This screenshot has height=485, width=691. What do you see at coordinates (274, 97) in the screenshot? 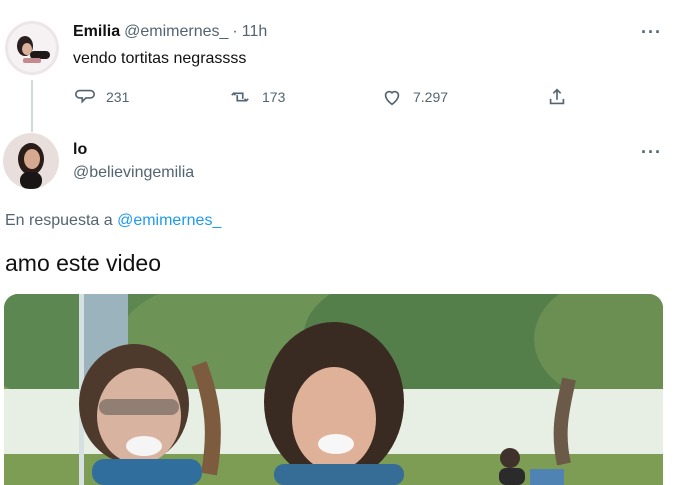
I see `retweet-count: 173` at bounding box center [274, 97].